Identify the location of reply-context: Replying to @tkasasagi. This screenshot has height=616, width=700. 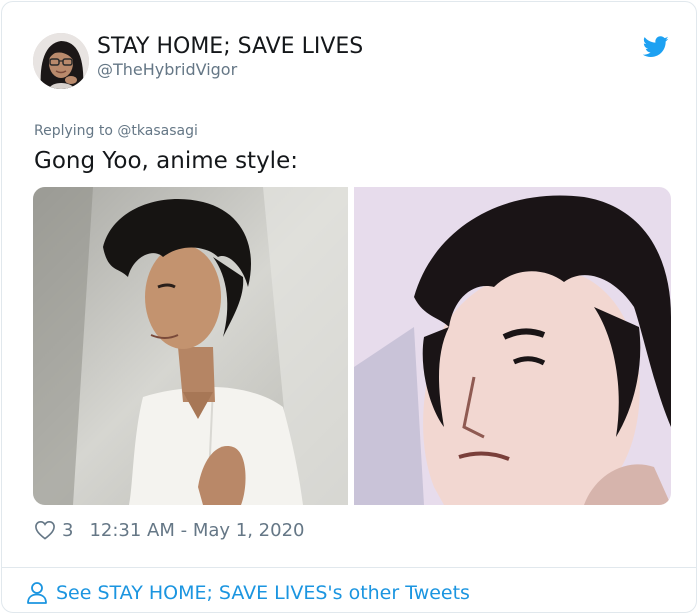
(116, 131).